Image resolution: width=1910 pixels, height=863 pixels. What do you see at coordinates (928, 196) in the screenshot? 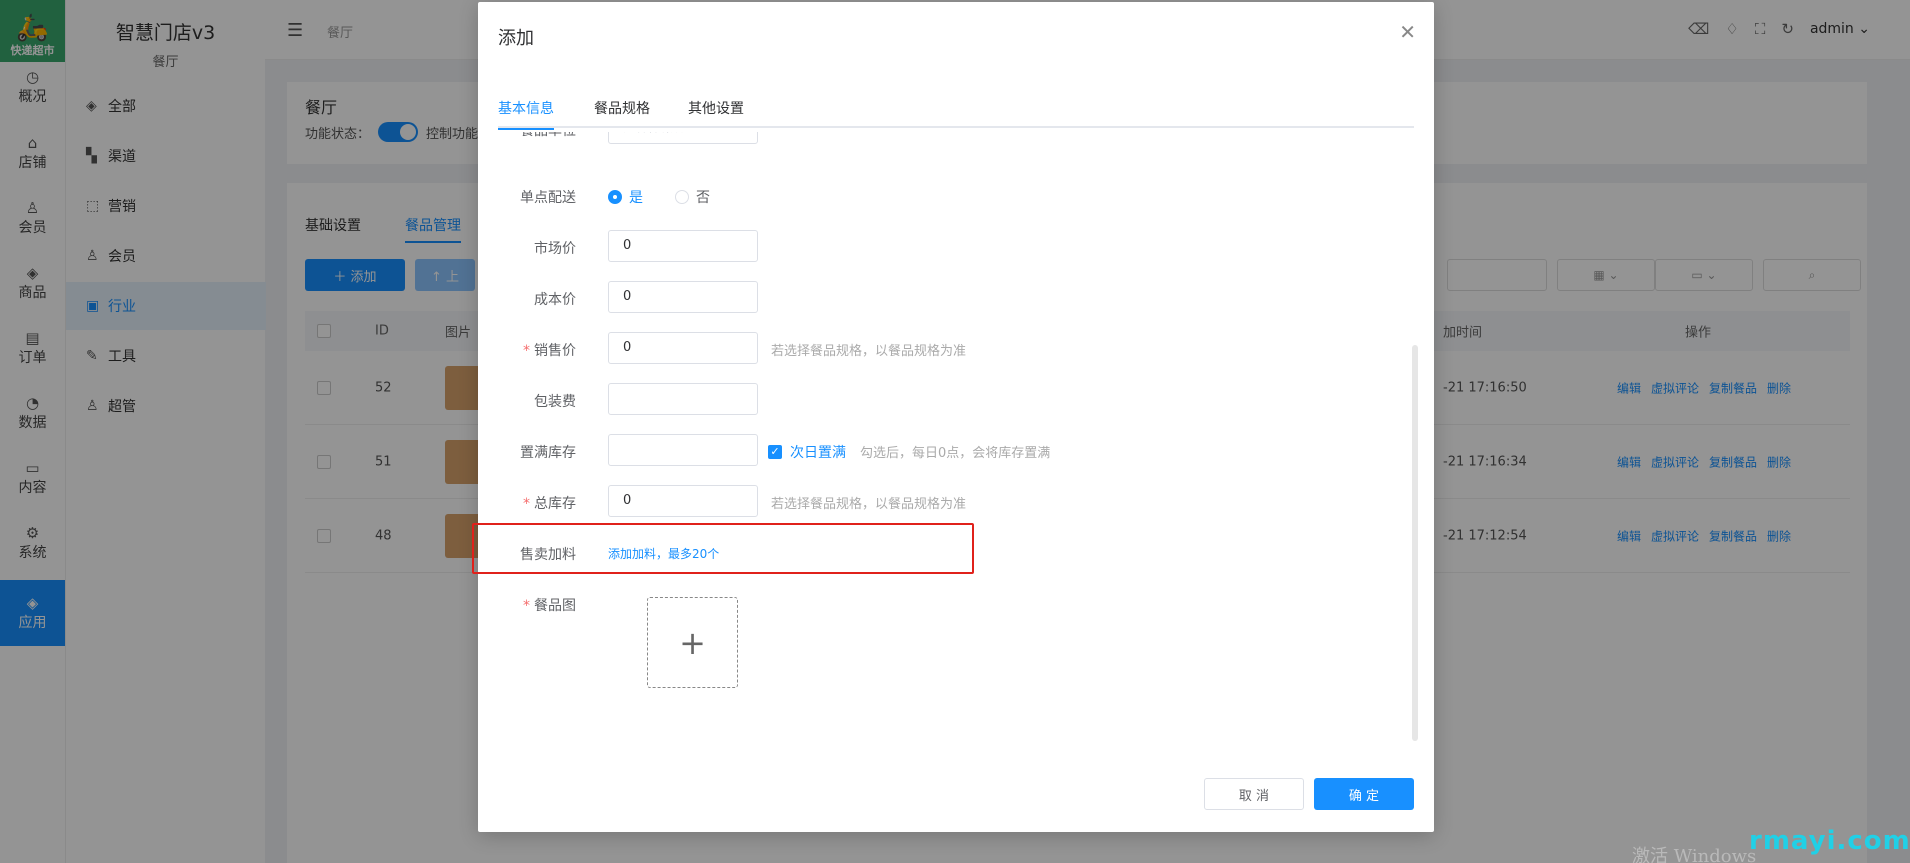
I see `form-row-single-delivery: 单点配送 是 否` at bounding box center [928, 196].